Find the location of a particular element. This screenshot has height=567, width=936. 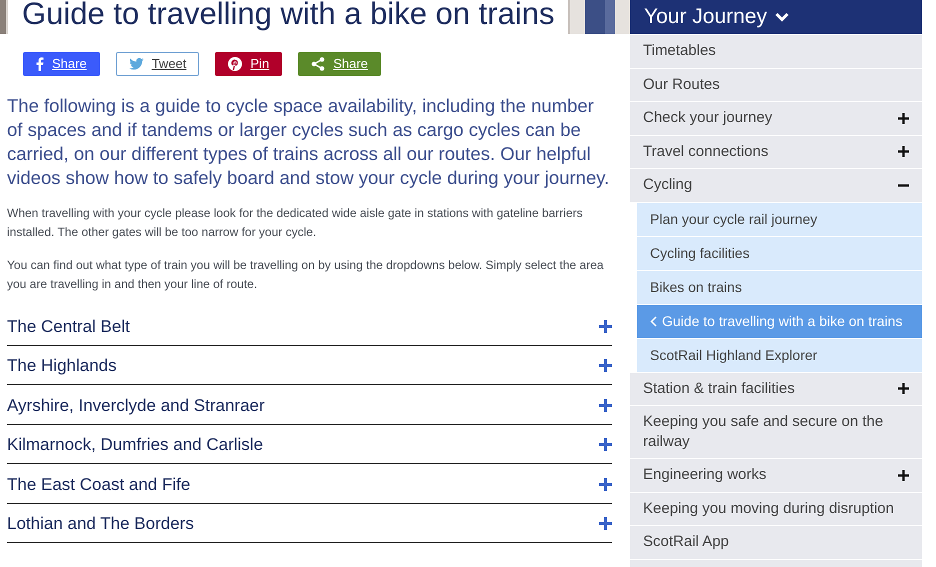

paragraph: When travelling with your cycle please look for the dedicated wide aisle gate in stations with gateline barriers installed. The other gates will be too narrow for your cycle. is located at coordinates (295, 223).